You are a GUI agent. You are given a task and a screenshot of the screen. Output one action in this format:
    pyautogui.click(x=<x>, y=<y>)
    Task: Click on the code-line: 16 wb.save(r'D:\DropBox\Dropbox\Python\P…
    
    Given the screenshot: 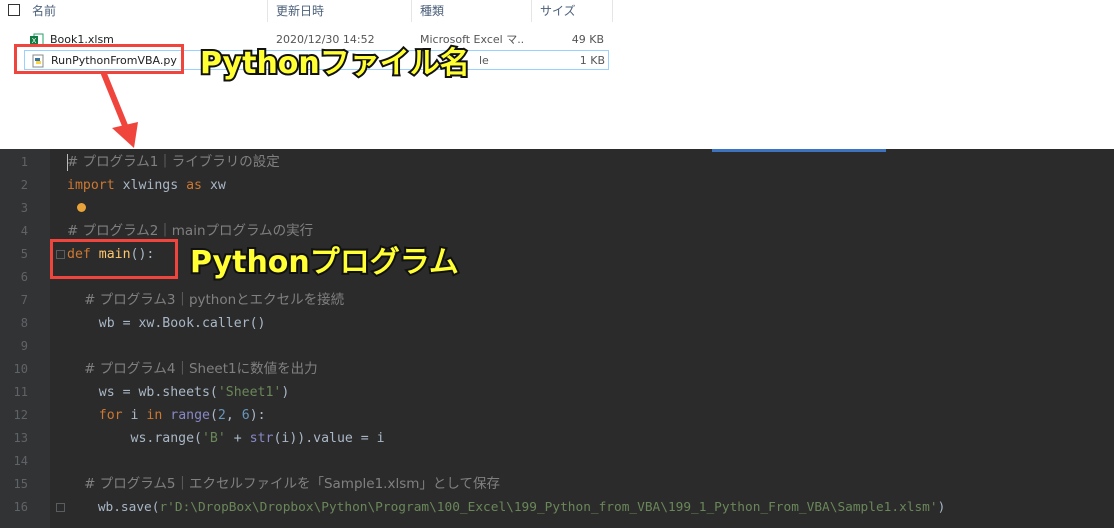 What is the action you would take?
    pyautogui.click(x=557, y=507)
    